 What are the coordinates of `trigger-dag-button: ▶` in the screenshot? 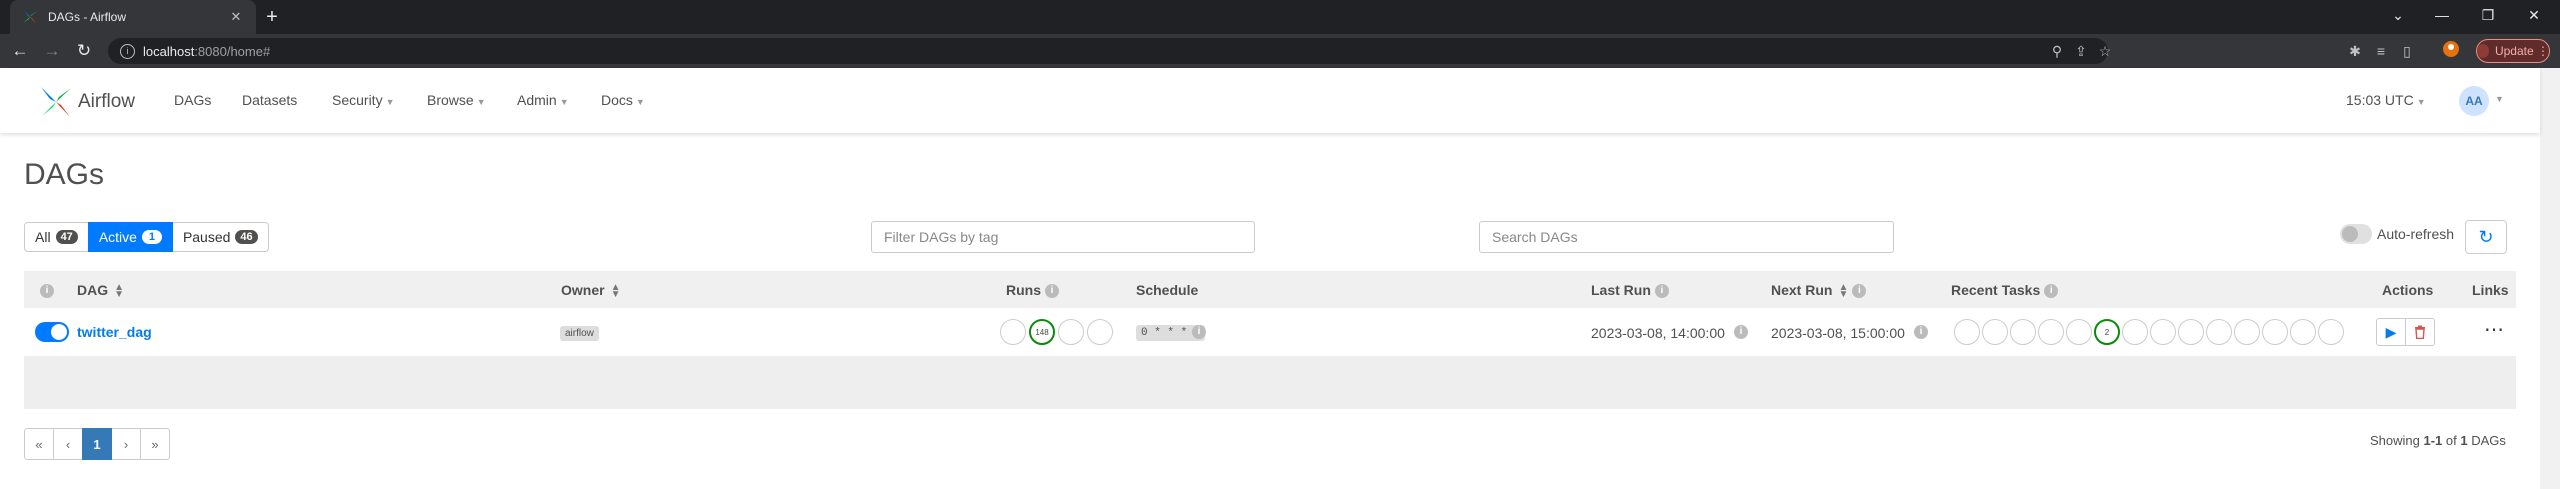 It's located at (2391, 332).